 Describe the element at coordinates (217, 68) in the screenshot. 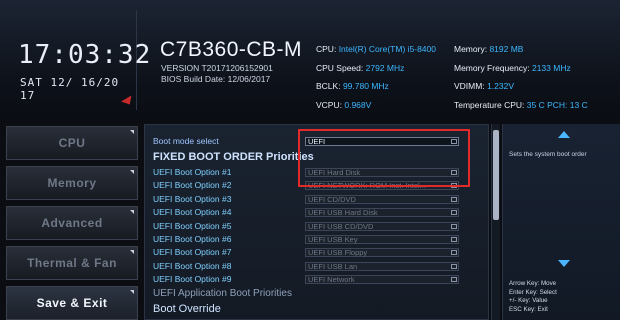

I see `version-text: VERSION T20171206152901` at that location.